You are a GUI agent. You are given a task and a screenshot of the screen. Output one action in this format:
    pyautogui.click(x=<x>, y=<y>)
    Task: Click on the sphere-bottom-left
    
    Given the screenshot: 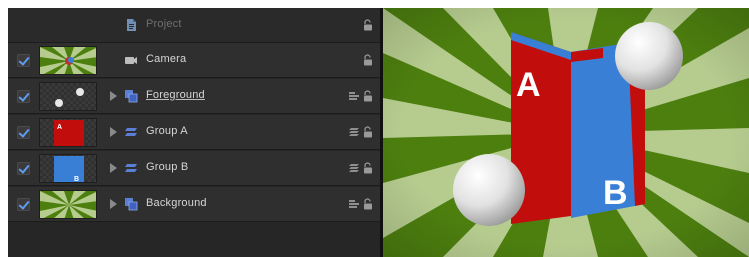 What is the action you would take?
    pyautogui.click(x=489, y=190)
    